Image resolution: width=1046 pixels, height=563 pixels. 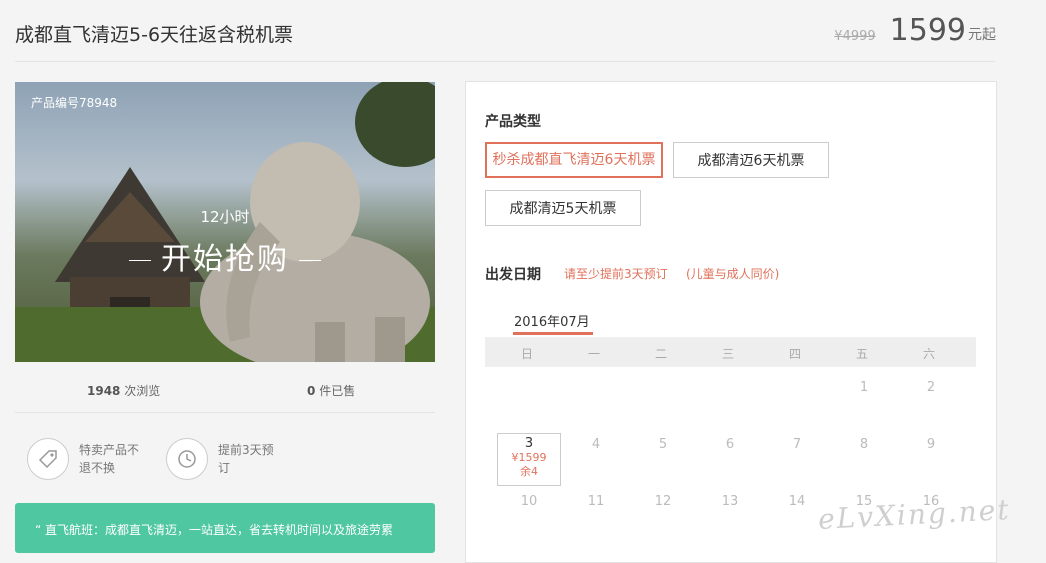 I want to click on option-5d: 成都清迈5天机票, so click(x=563, y=208).